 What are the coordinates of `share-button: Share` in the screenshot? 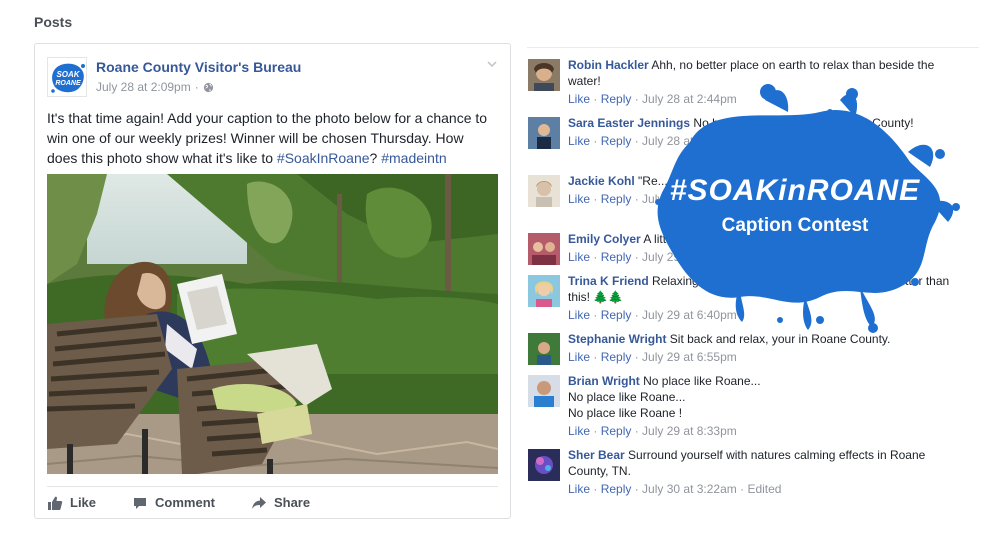 It's located at (280, 503).